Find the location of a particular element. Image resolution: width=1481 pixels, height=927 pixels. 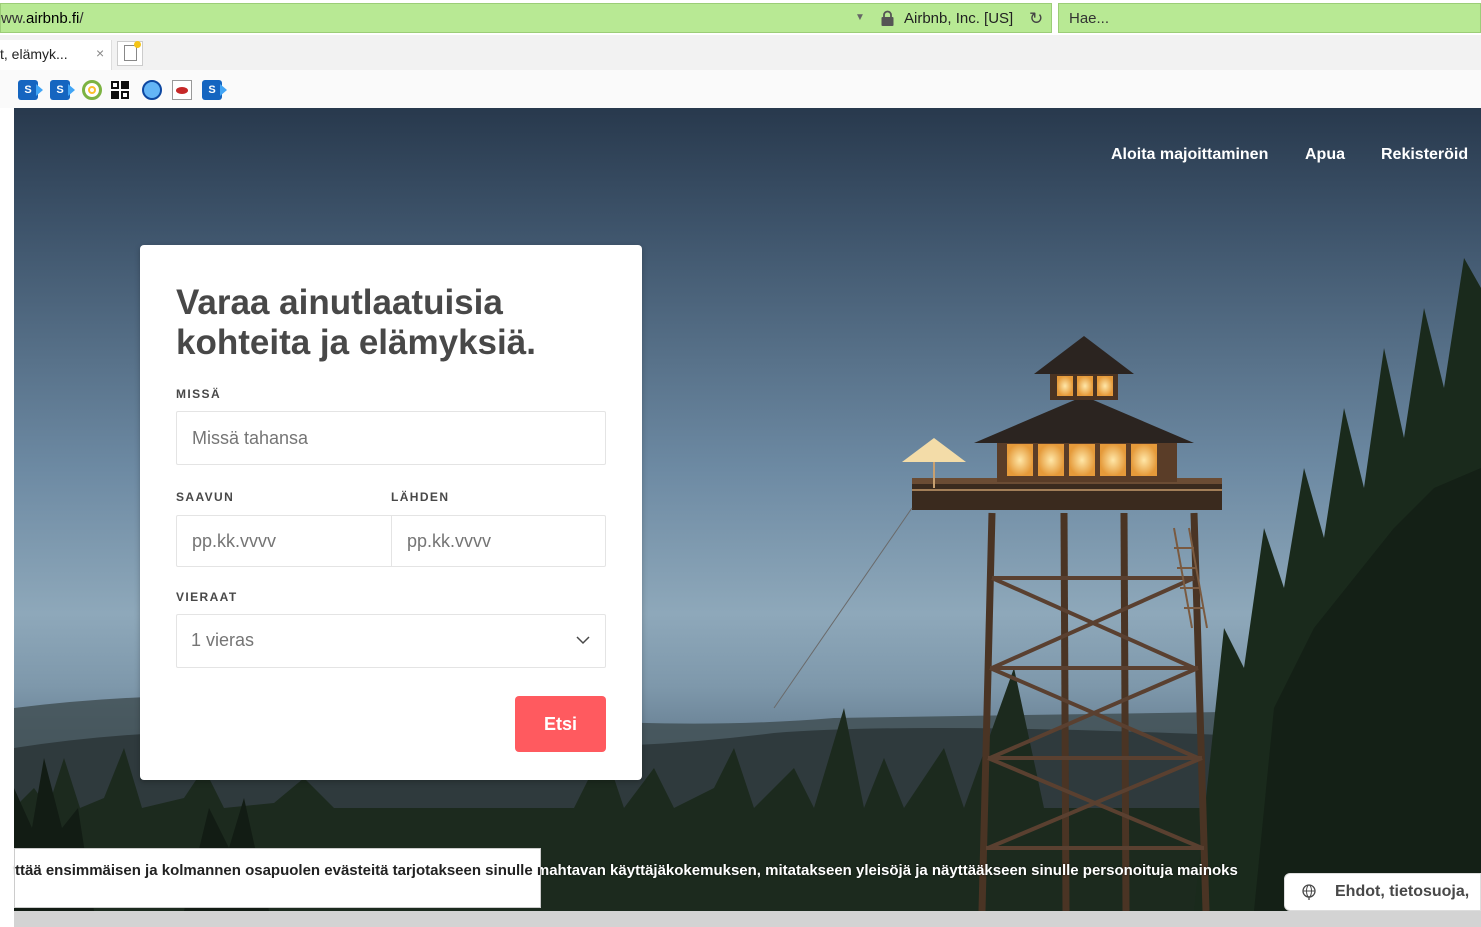

nav-host-link: Aloita majoittaminen is located at coordinates (1189, 155).